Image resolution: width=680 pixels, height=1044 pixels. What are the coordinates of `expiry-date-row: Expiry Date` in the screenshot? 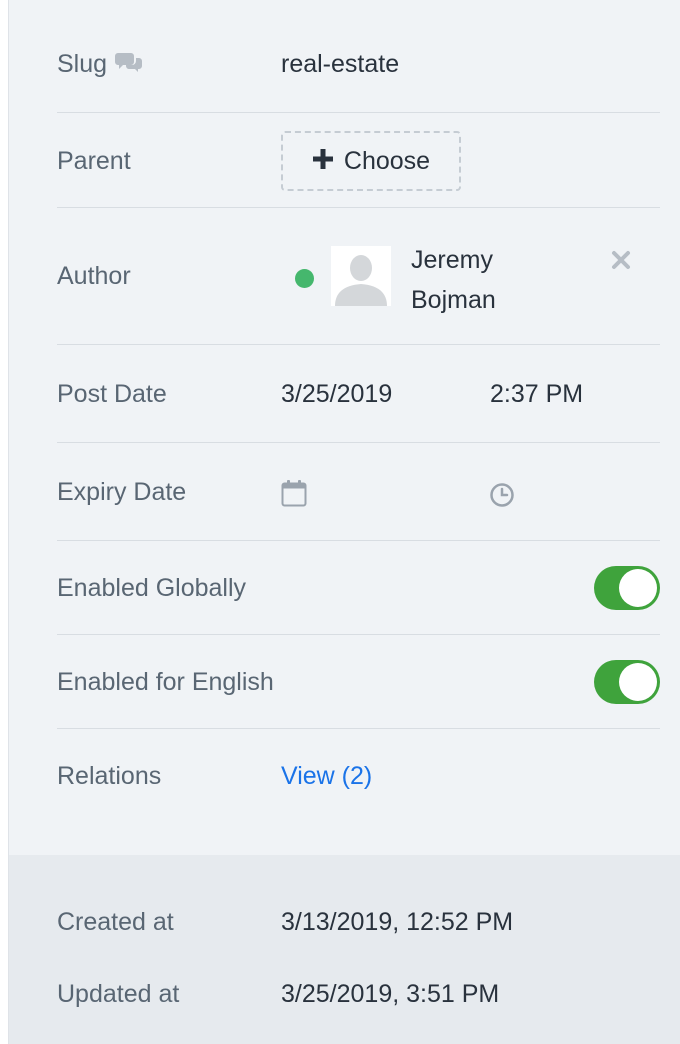 It's located at (358, 492).